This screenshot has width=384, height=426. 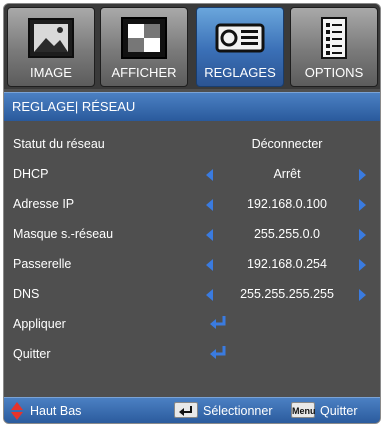 I want to click on tab-image-label: IMAGE, so click(x=51, y=72).